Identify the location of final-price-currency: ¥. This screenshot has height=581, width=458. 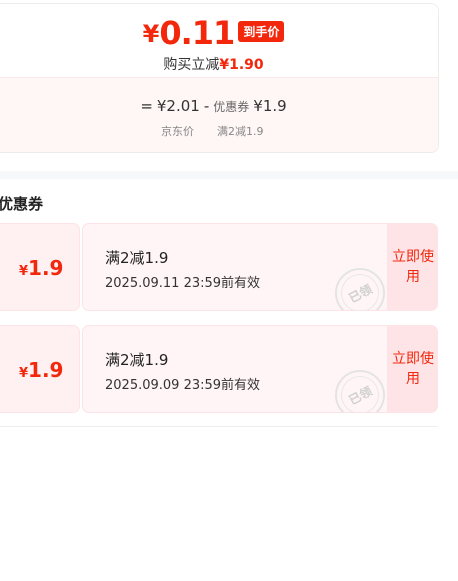
(151, 34).